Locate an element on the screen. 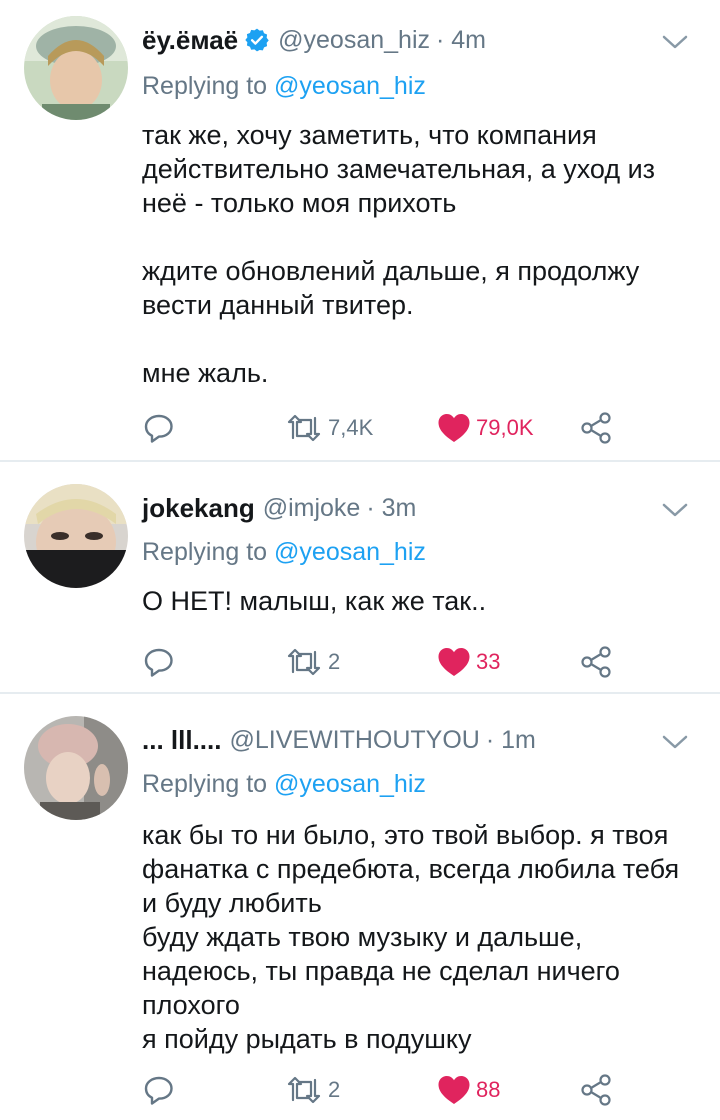  timestamp: · 3m is located at coordinates (391, 508).